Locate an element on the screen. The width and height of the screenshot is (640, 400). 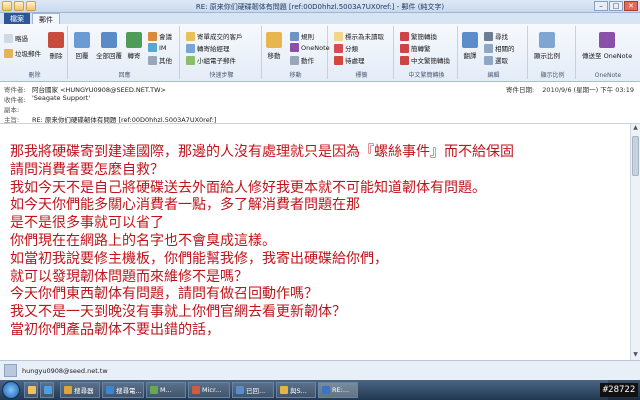
sent-label: 寄件日期: is located at coordinates (520, 90).